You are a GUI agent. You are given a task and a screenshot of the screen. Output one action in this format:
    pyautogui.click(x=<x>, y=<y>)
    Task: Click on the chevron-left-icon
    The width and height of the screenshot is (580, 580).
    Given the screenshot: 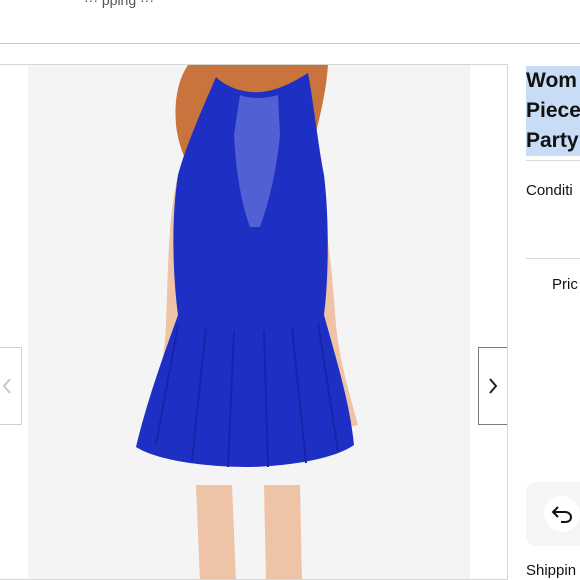 What is the action you would take?
    pyautogui.click(x=6, y=386)
    